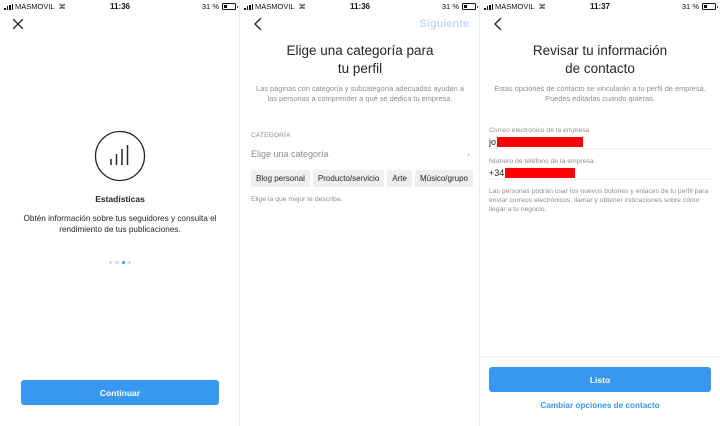 Image resolution: width=720 pixels, height=426 pixels. Describe the element at coordinates (444, 24) in the screenshot. I see `next-button: Siguiente` at that location.